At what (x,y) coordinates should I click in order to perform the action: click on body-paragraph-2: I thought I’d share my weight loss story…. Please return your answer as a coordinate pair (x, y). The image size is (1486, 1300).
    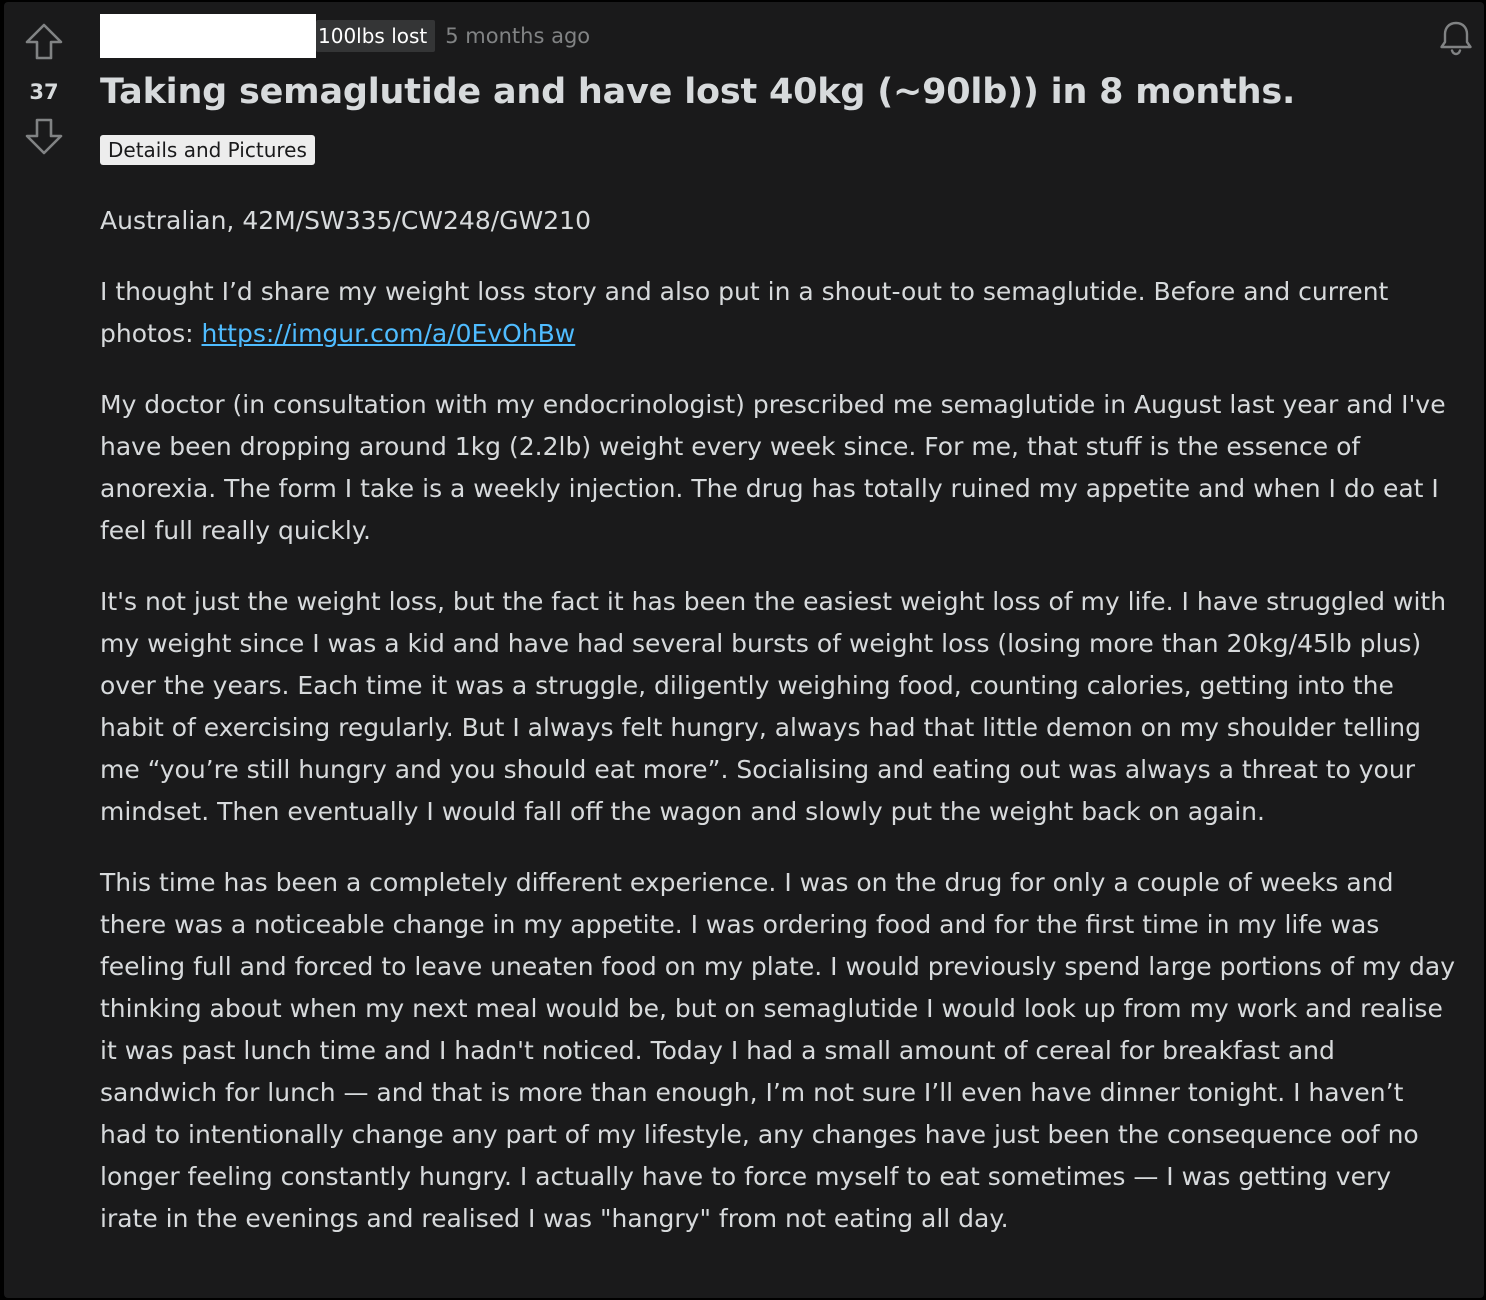
    Looking at the image, I should click on (778, 313).